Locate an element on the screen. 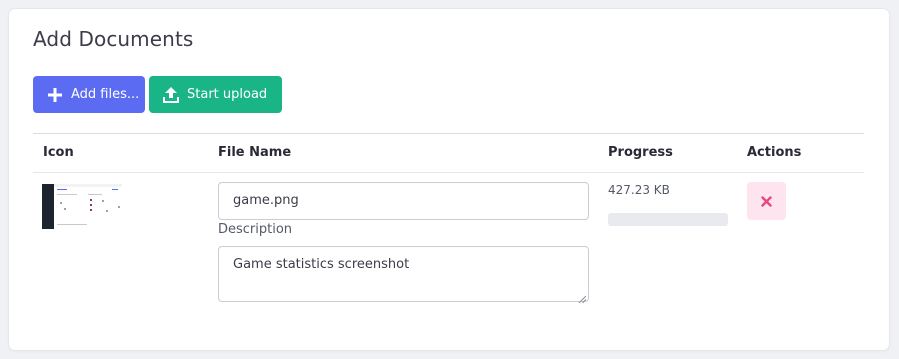  file-name-input: game.png is located at coordinates (403, 201).